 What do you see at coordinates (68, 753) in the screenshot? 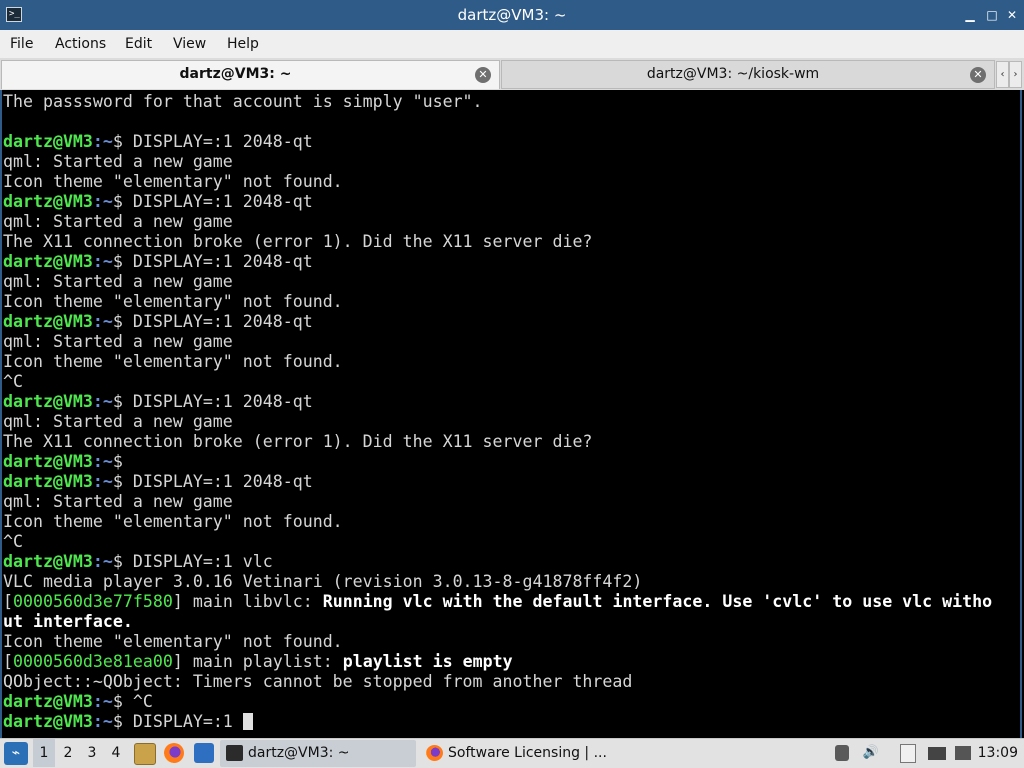
I see `workspace-2: 2` at bounding box center [68, 753].